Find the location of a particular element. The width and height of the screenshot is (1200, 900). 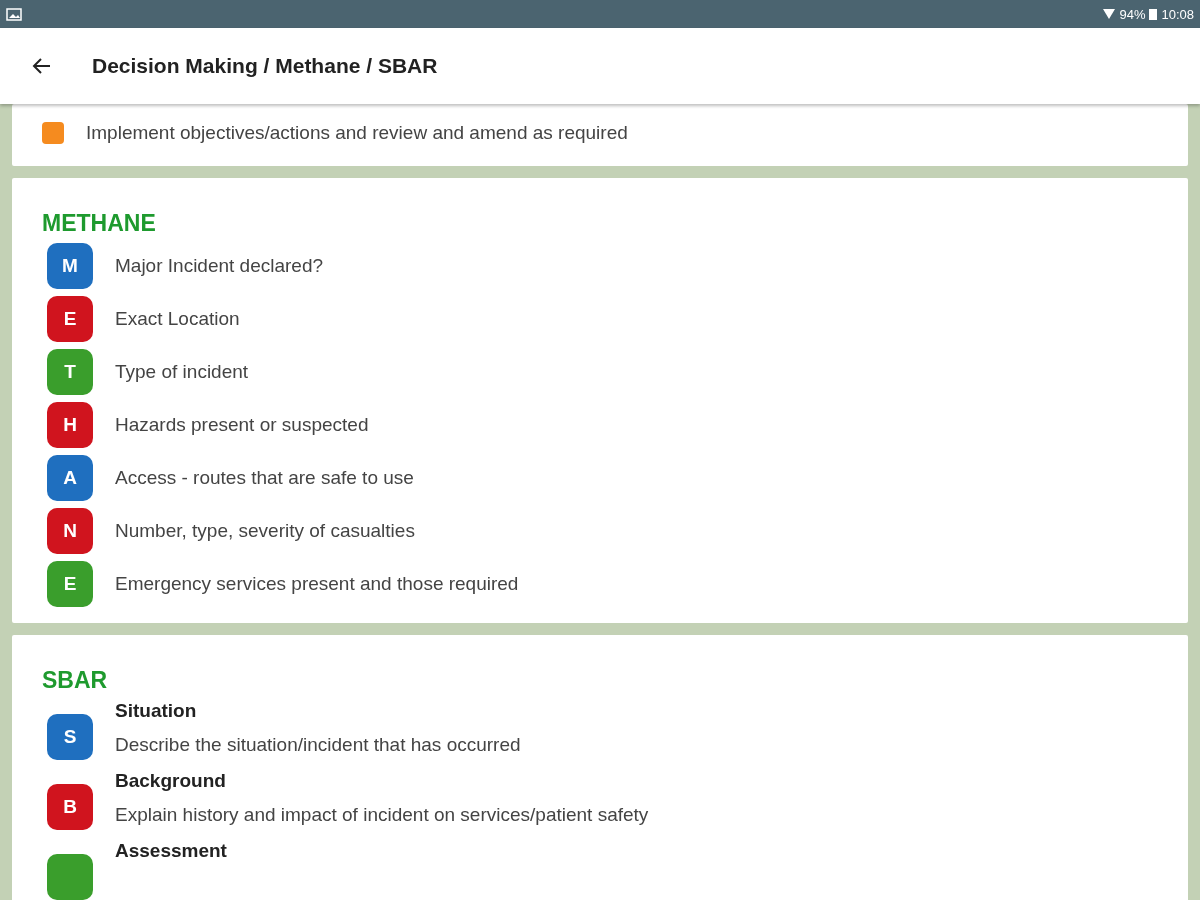

letter-badge: B is located at coordinates (70, 807).